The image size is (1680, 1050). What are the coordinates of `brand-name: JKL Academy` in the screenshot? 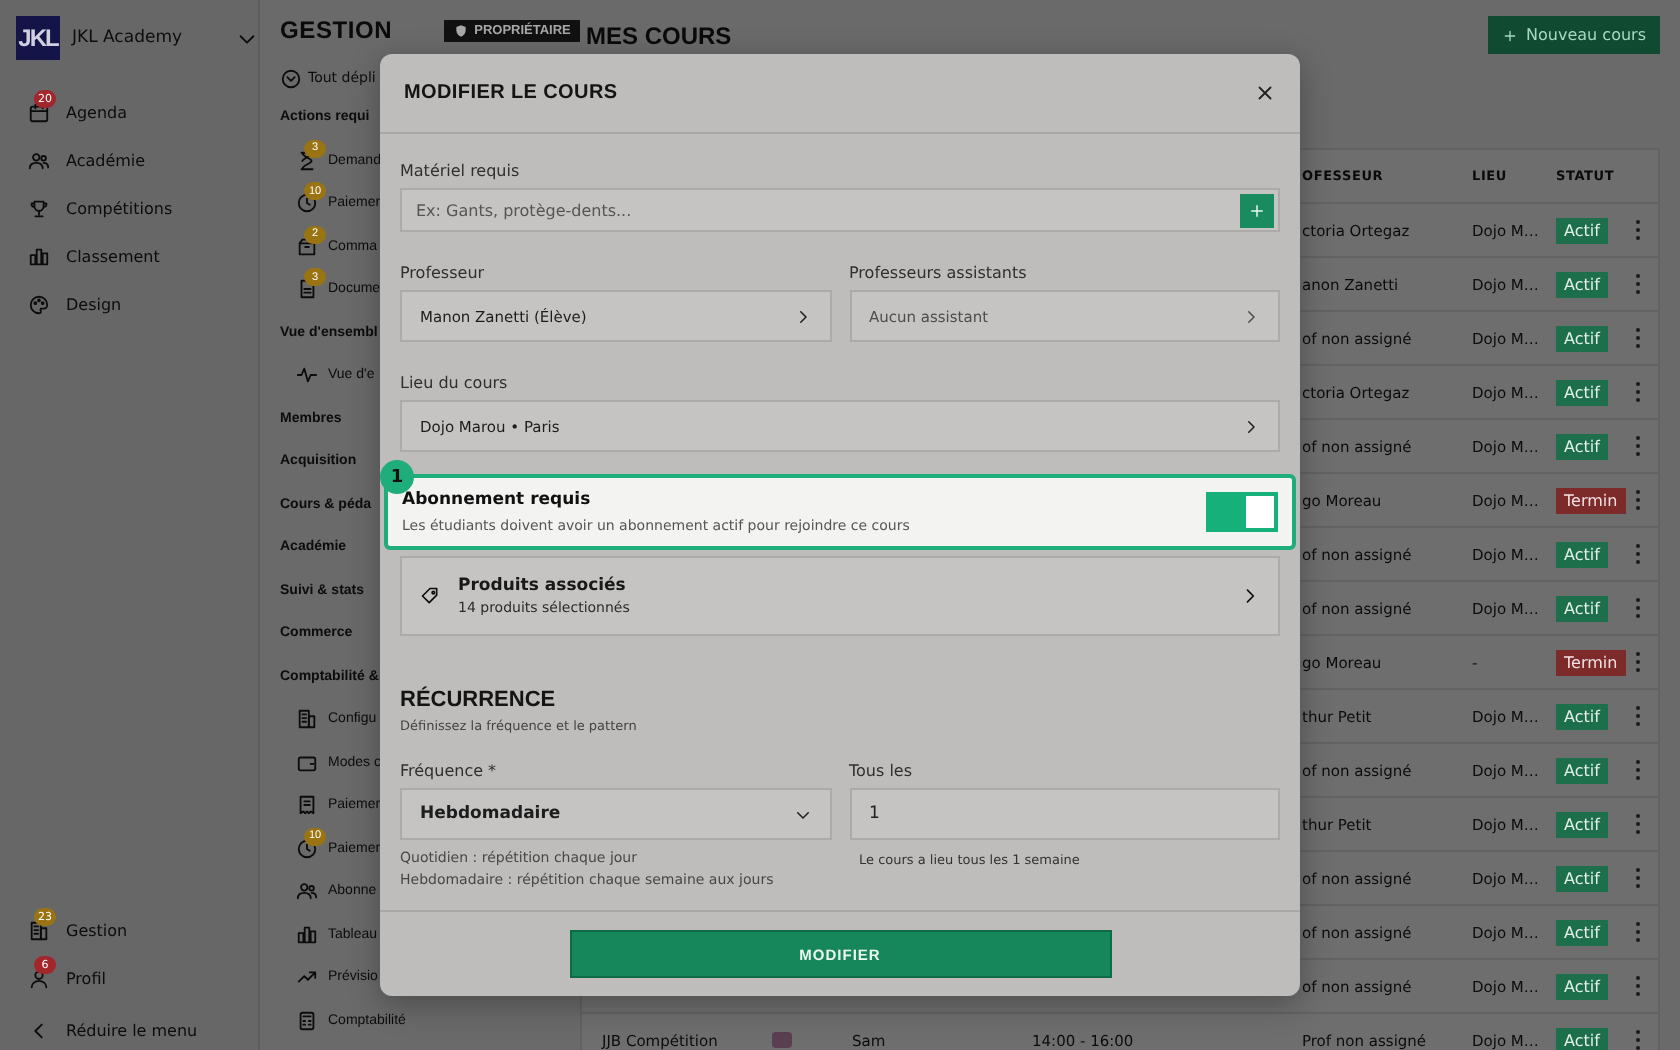 It's located at (128, 38).